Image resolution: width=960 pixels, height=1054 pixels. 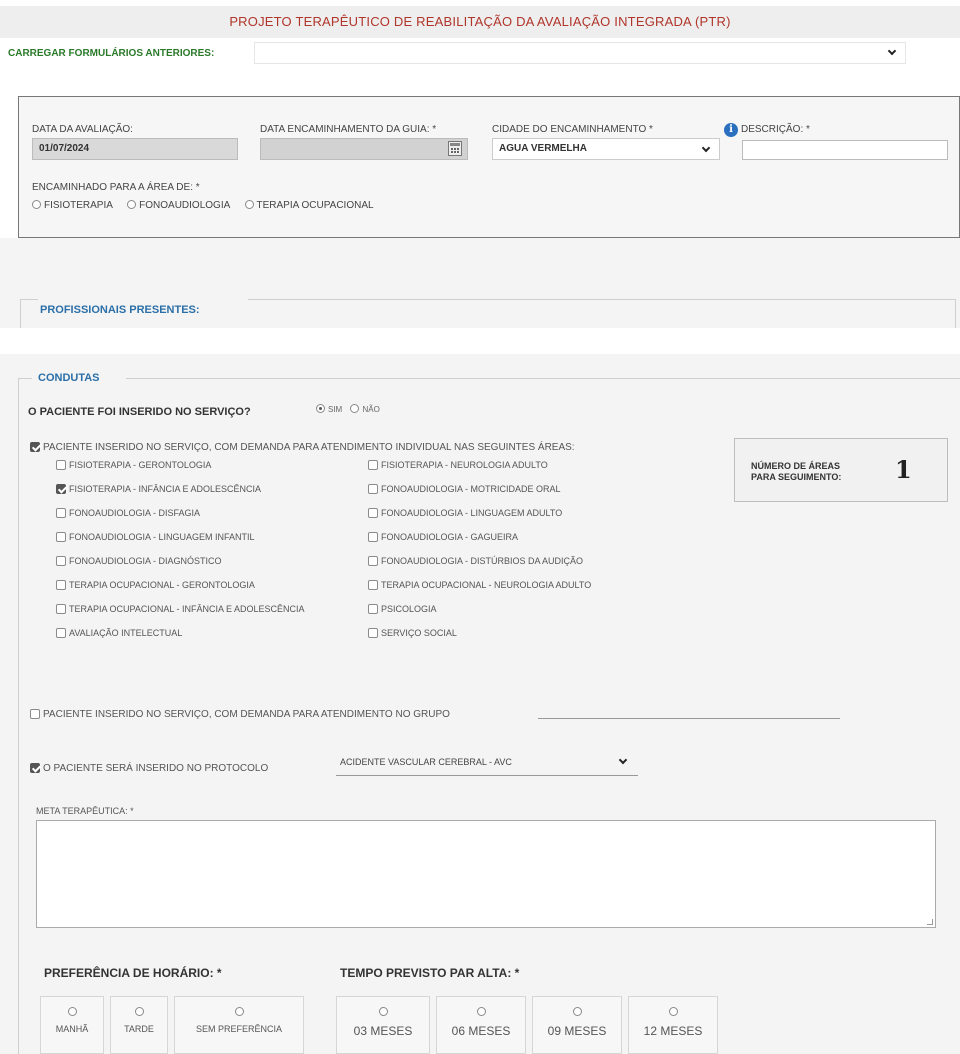 I want to click on inserted-radio-group: SIM NÃO, so click(x=348, y=409).